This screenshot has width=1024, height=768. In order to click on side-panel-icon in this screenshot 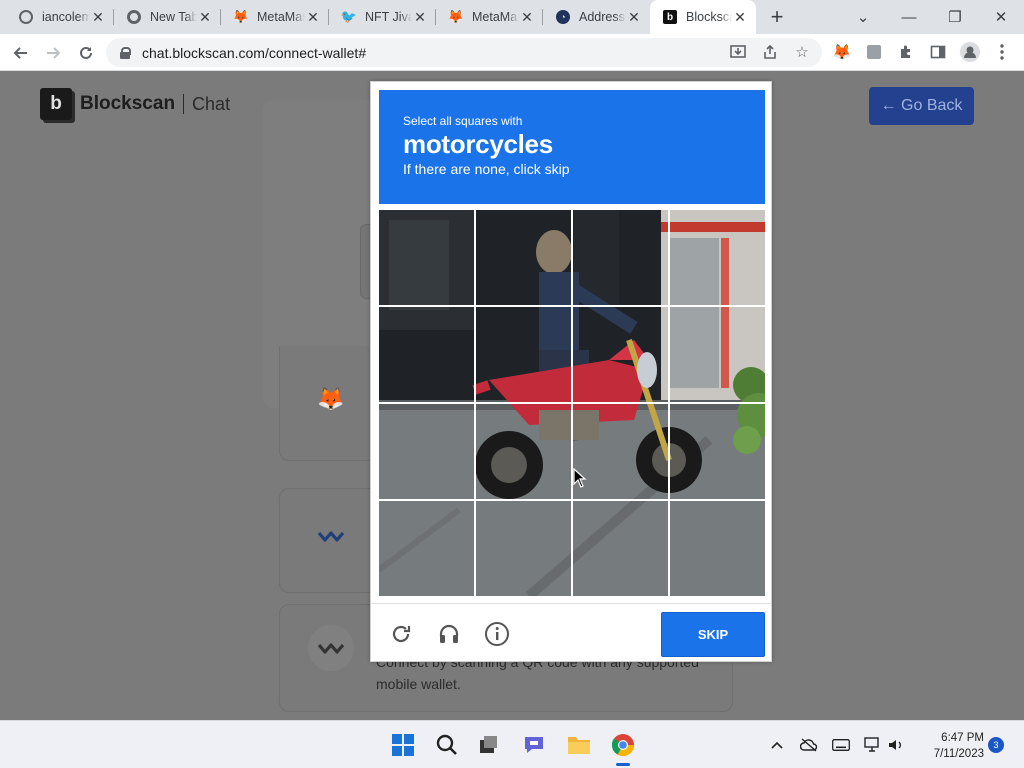, I will do `click(938, 52)`.